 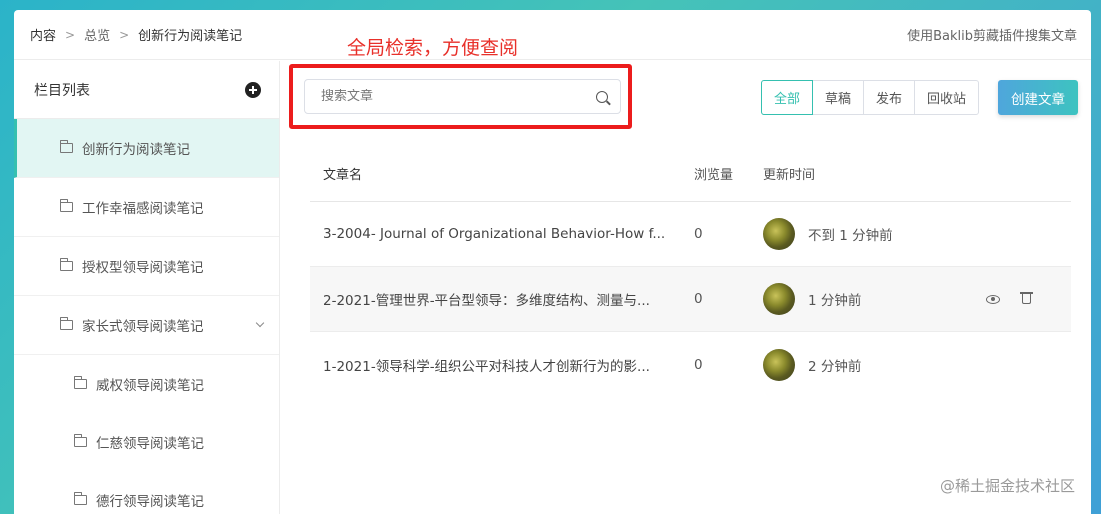 I want to click on column-name-header: 文章名, so click(x=343, y=175).